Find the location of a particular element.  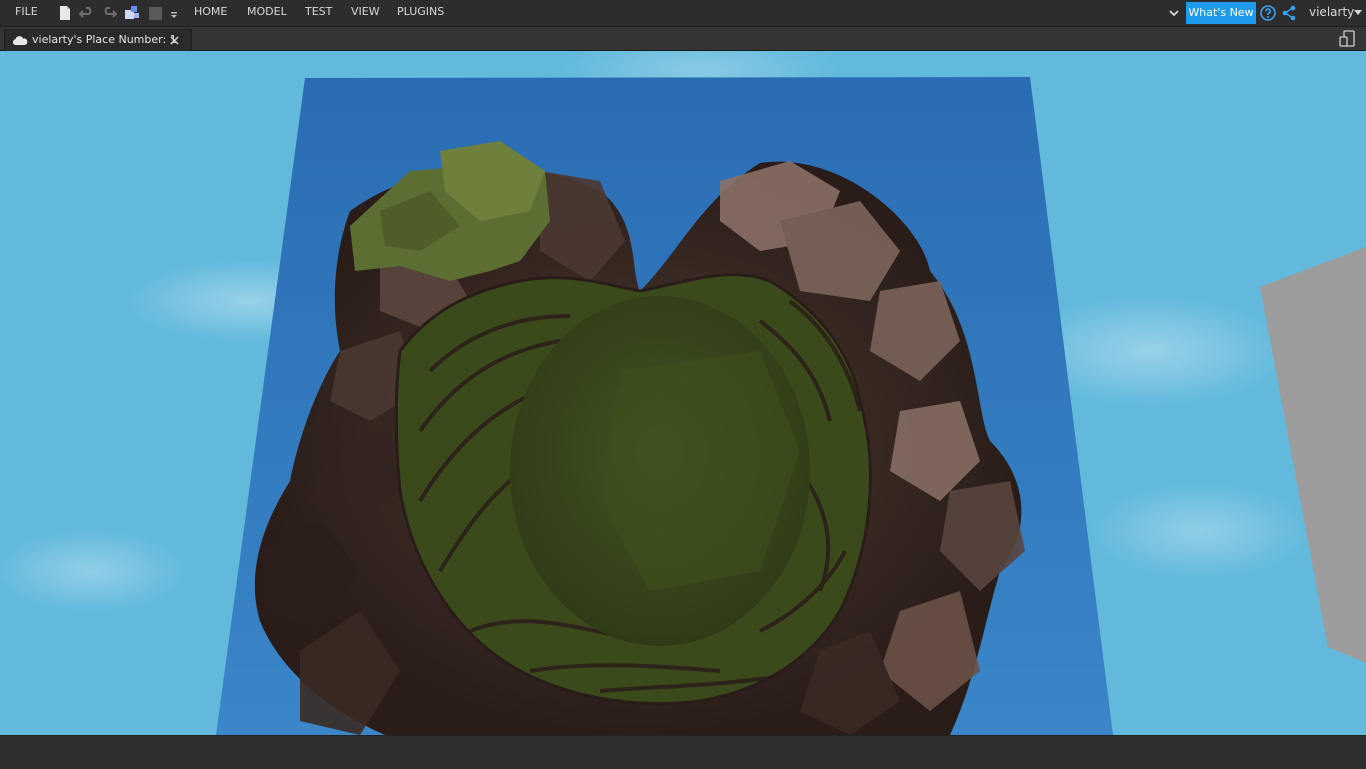

close-tab-icon is located at coordinates (174, 40).